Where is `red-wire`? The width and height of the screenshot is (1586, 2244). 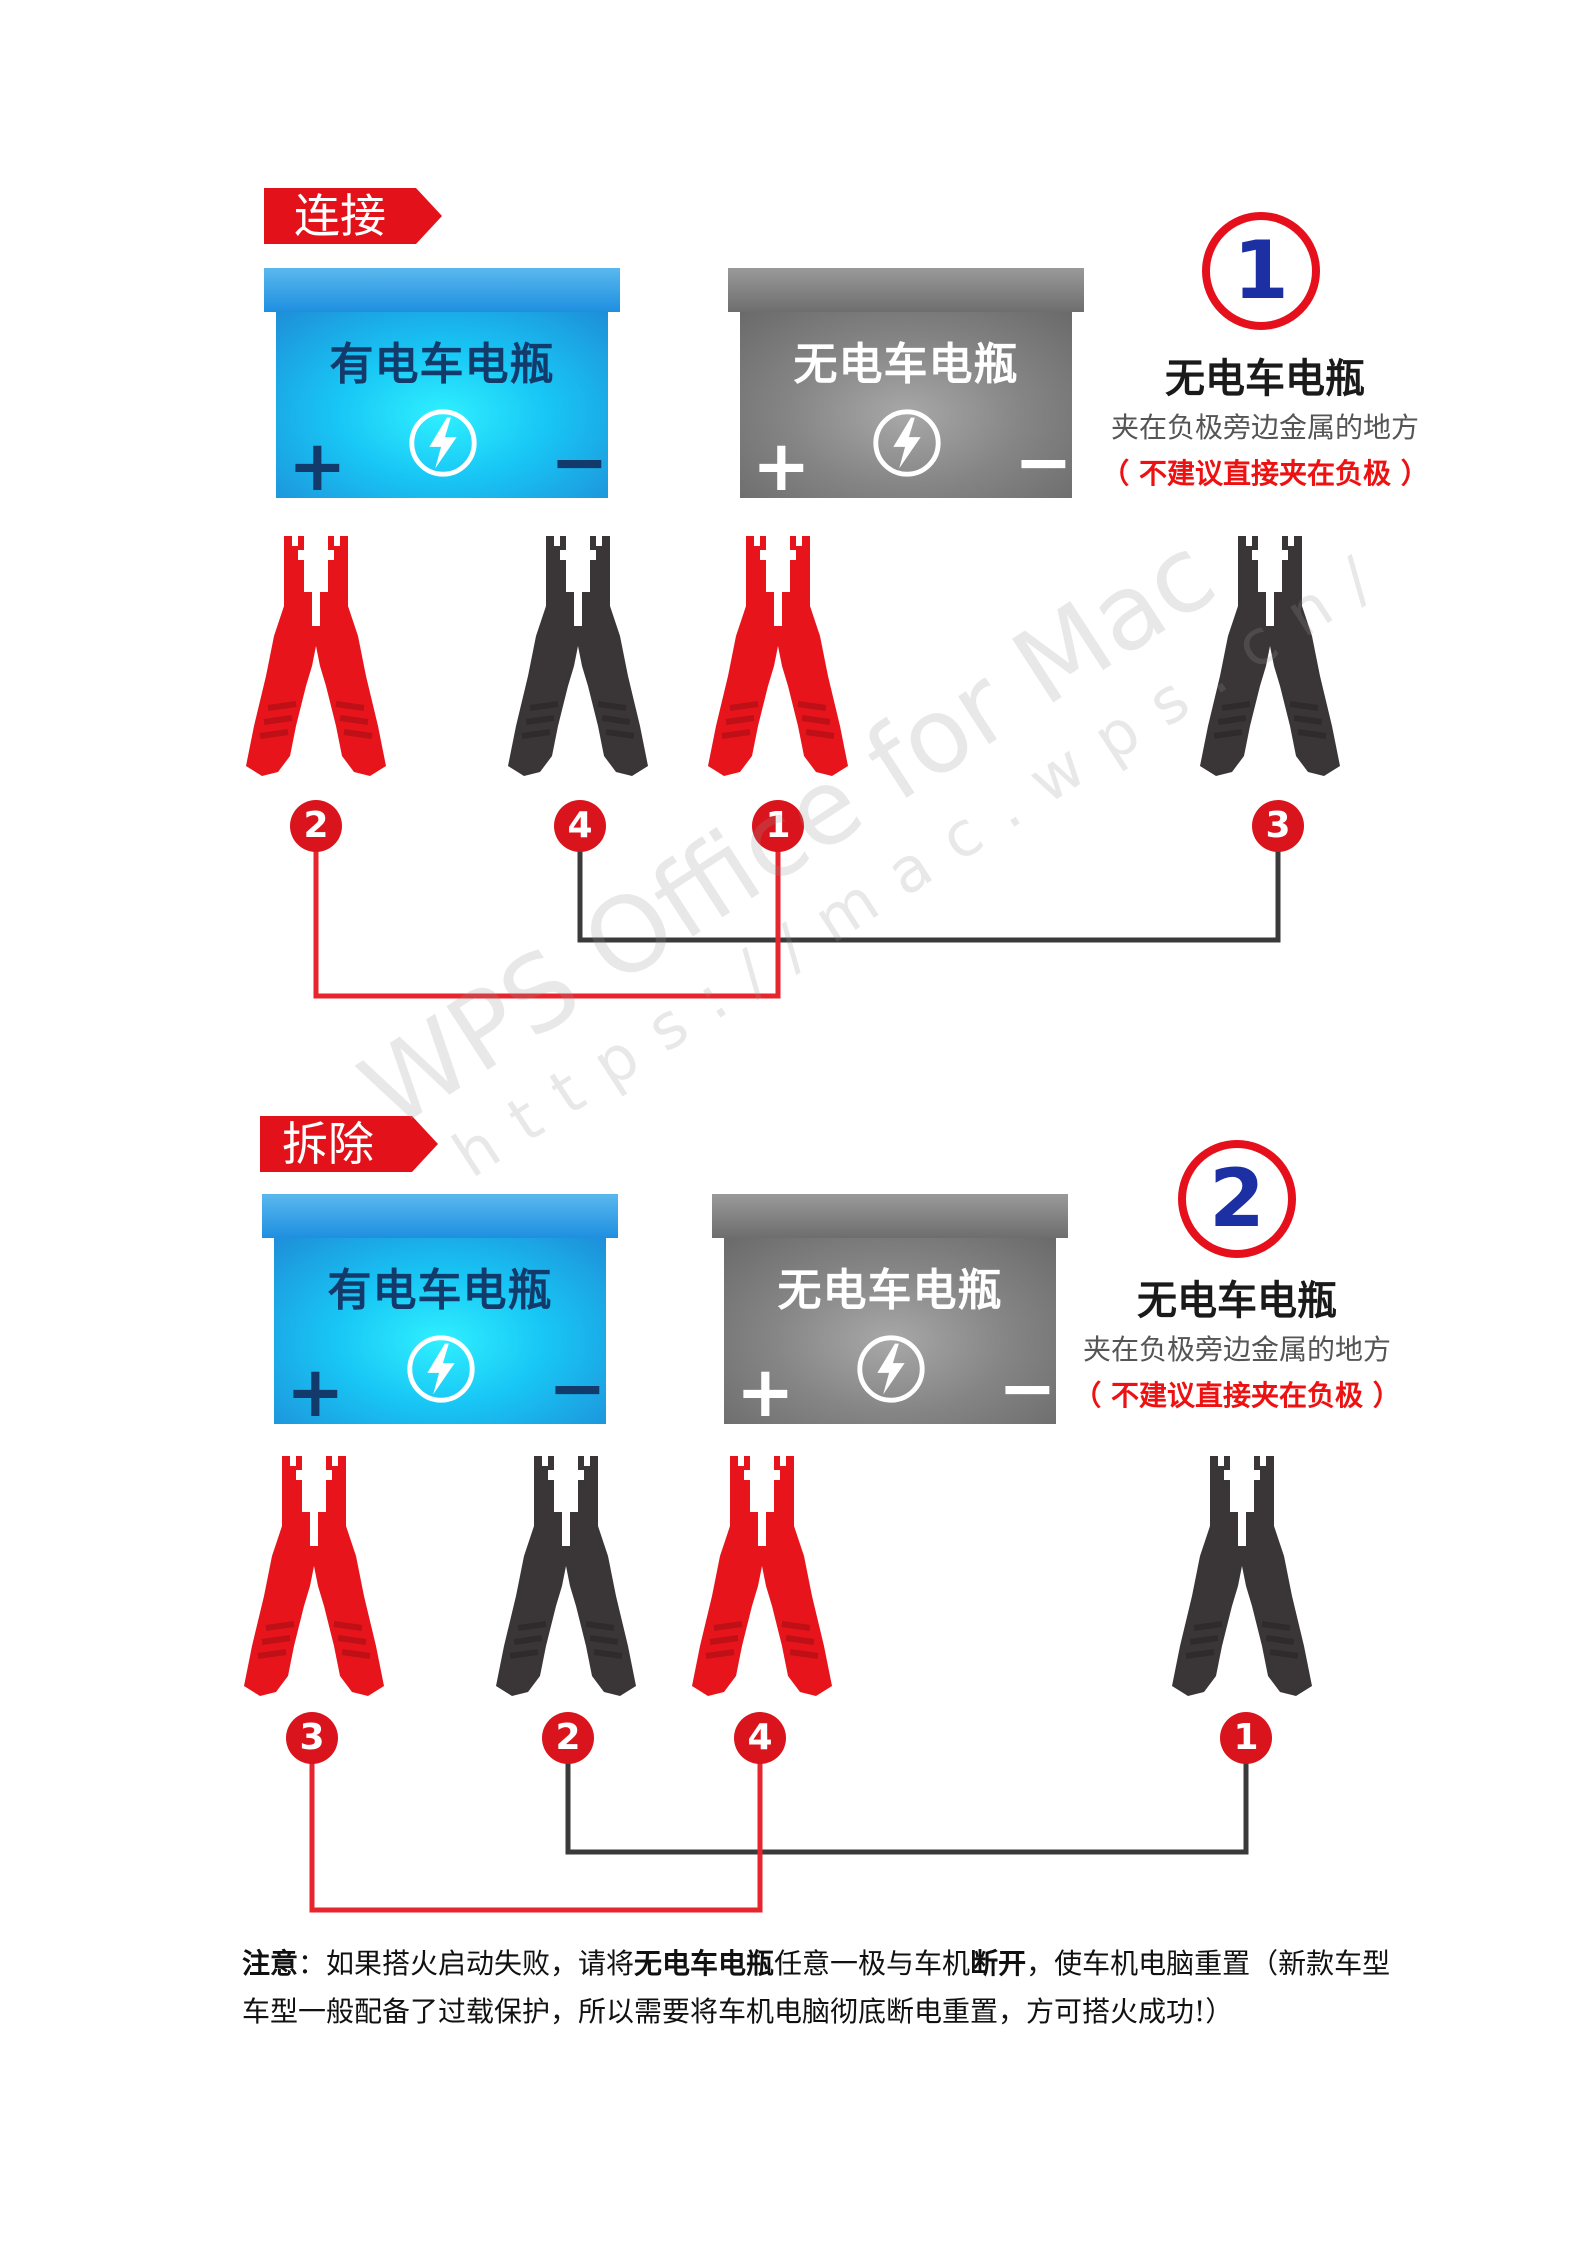
red-wire is located at coordinates (536, 1837).